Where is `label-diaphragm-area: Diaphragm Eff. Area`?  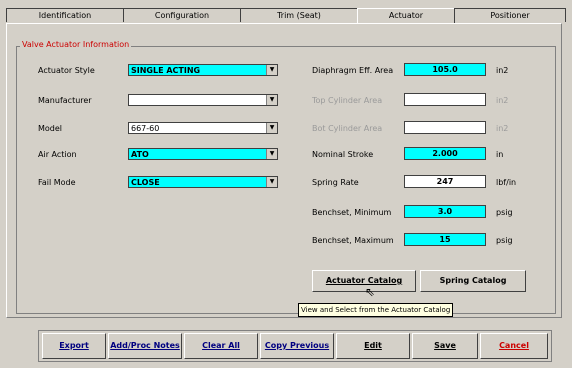 label-diaphragm-area: Diaphragm Eff. Area is located at coordinates (353, 70).